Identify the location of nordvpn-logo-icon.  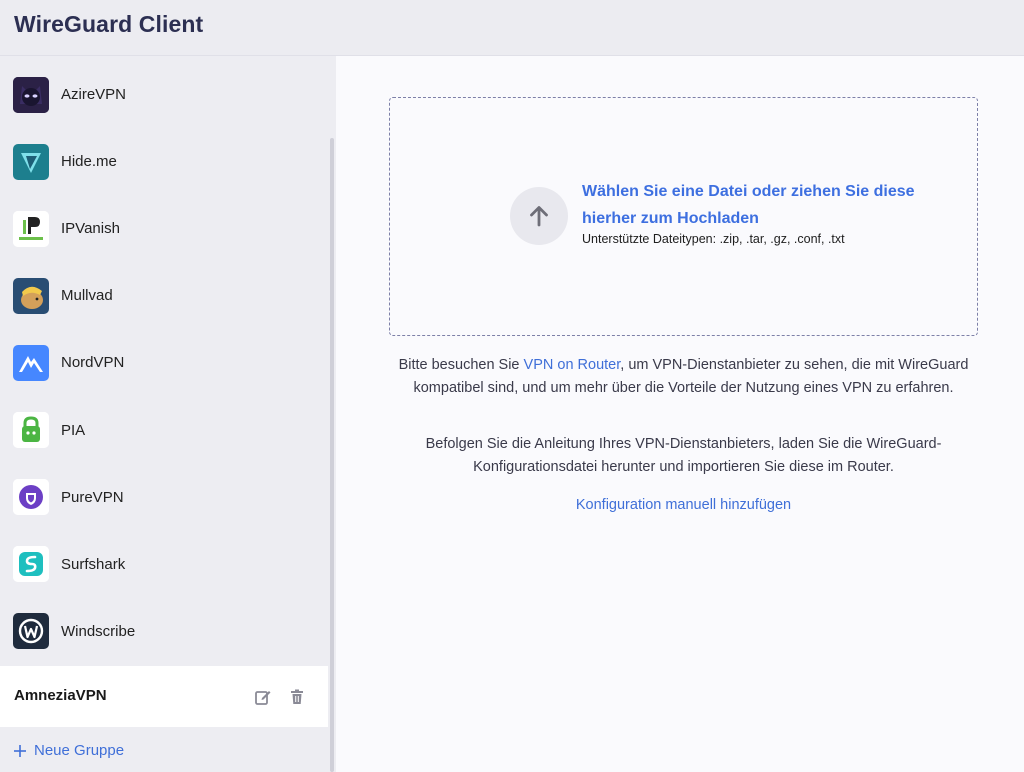
(31, 362).